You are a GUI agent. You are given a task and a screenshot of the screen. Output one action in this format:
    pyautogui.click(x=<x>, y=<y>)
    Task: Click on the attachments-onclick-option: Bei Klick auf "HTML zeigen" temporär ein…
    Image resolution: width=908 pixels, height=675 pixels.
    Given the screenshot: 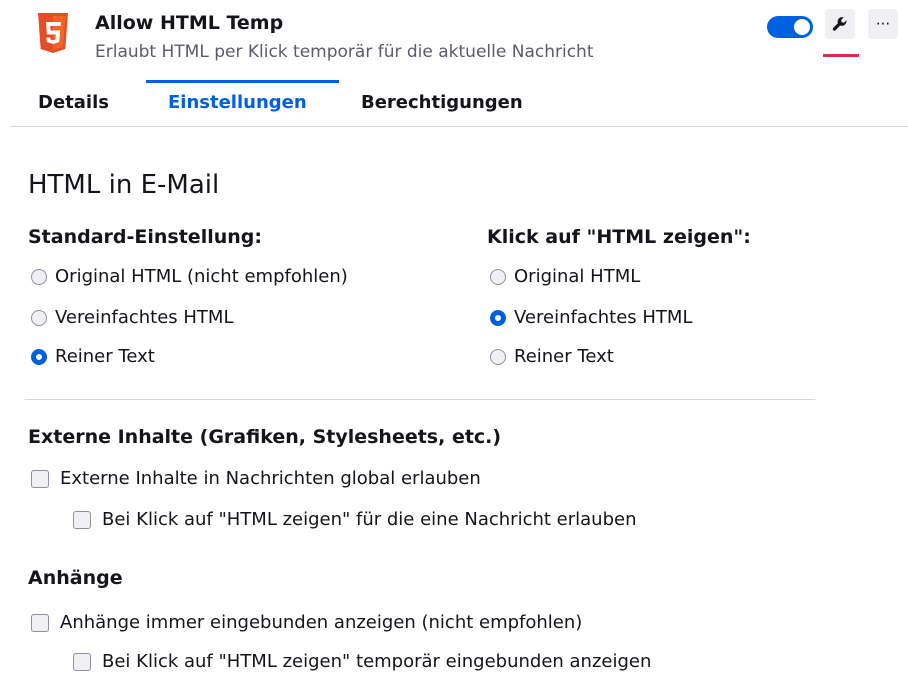 What is the action you would take?
    pyautogui.click(x=362, y=661)
    